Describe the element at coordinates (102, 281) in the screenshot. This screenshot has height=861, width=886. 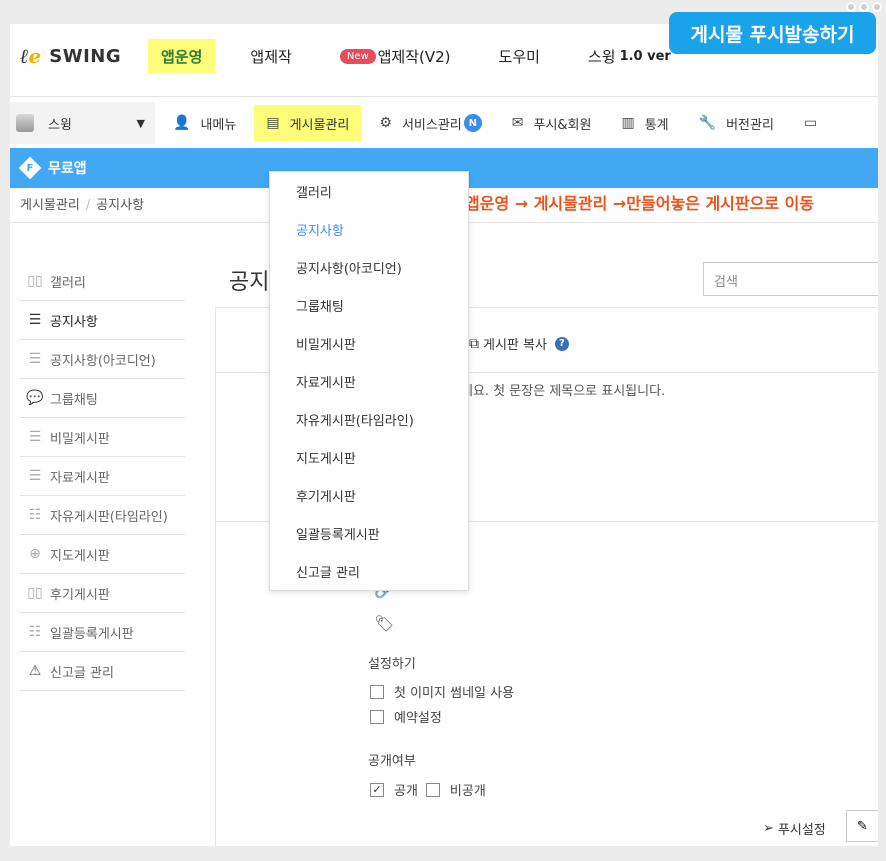
I see `sidebar-item-gallery: ▯▯ 갤러리` at that location.